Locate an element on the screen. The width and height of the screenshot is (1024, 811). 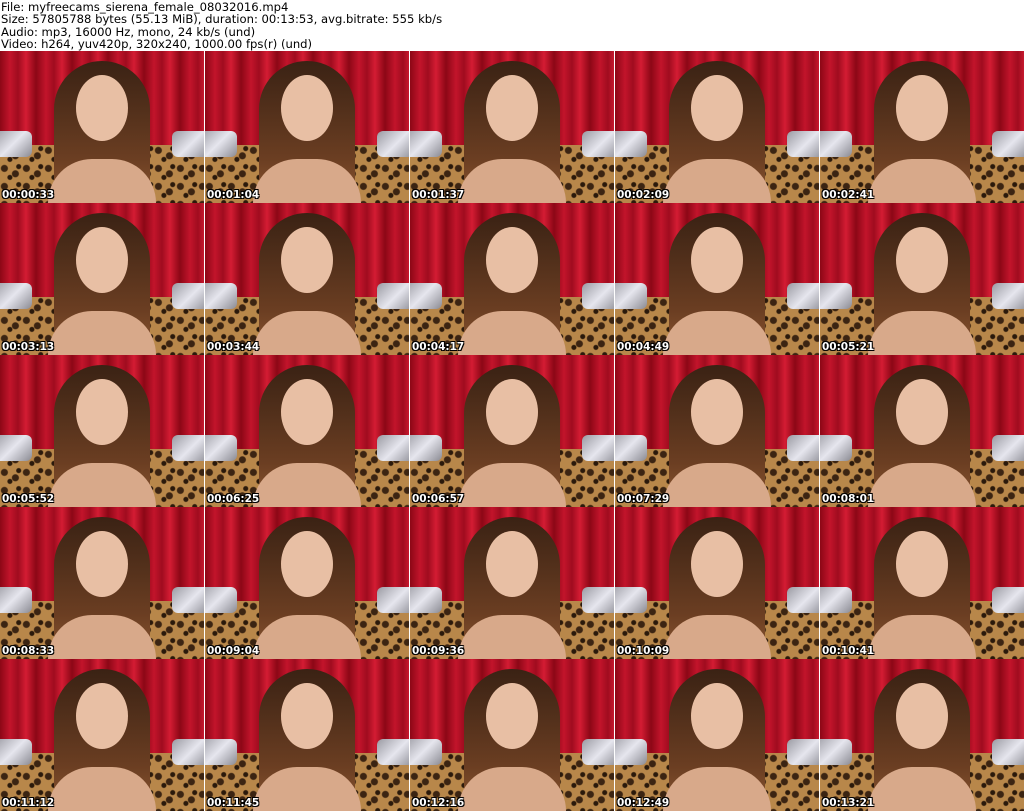
timestamp-label: 00:01:04 is located at coordinates (233, 195).